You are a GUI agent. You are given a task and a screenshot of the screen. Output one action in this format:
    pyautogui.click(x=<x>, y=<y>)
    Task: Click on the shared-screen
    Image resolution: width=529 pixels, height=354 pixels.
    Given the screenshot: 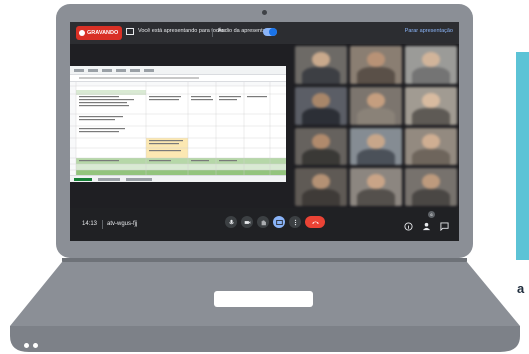 What is the action you would take?
    pyautogui.click(x=178, y=124)
    